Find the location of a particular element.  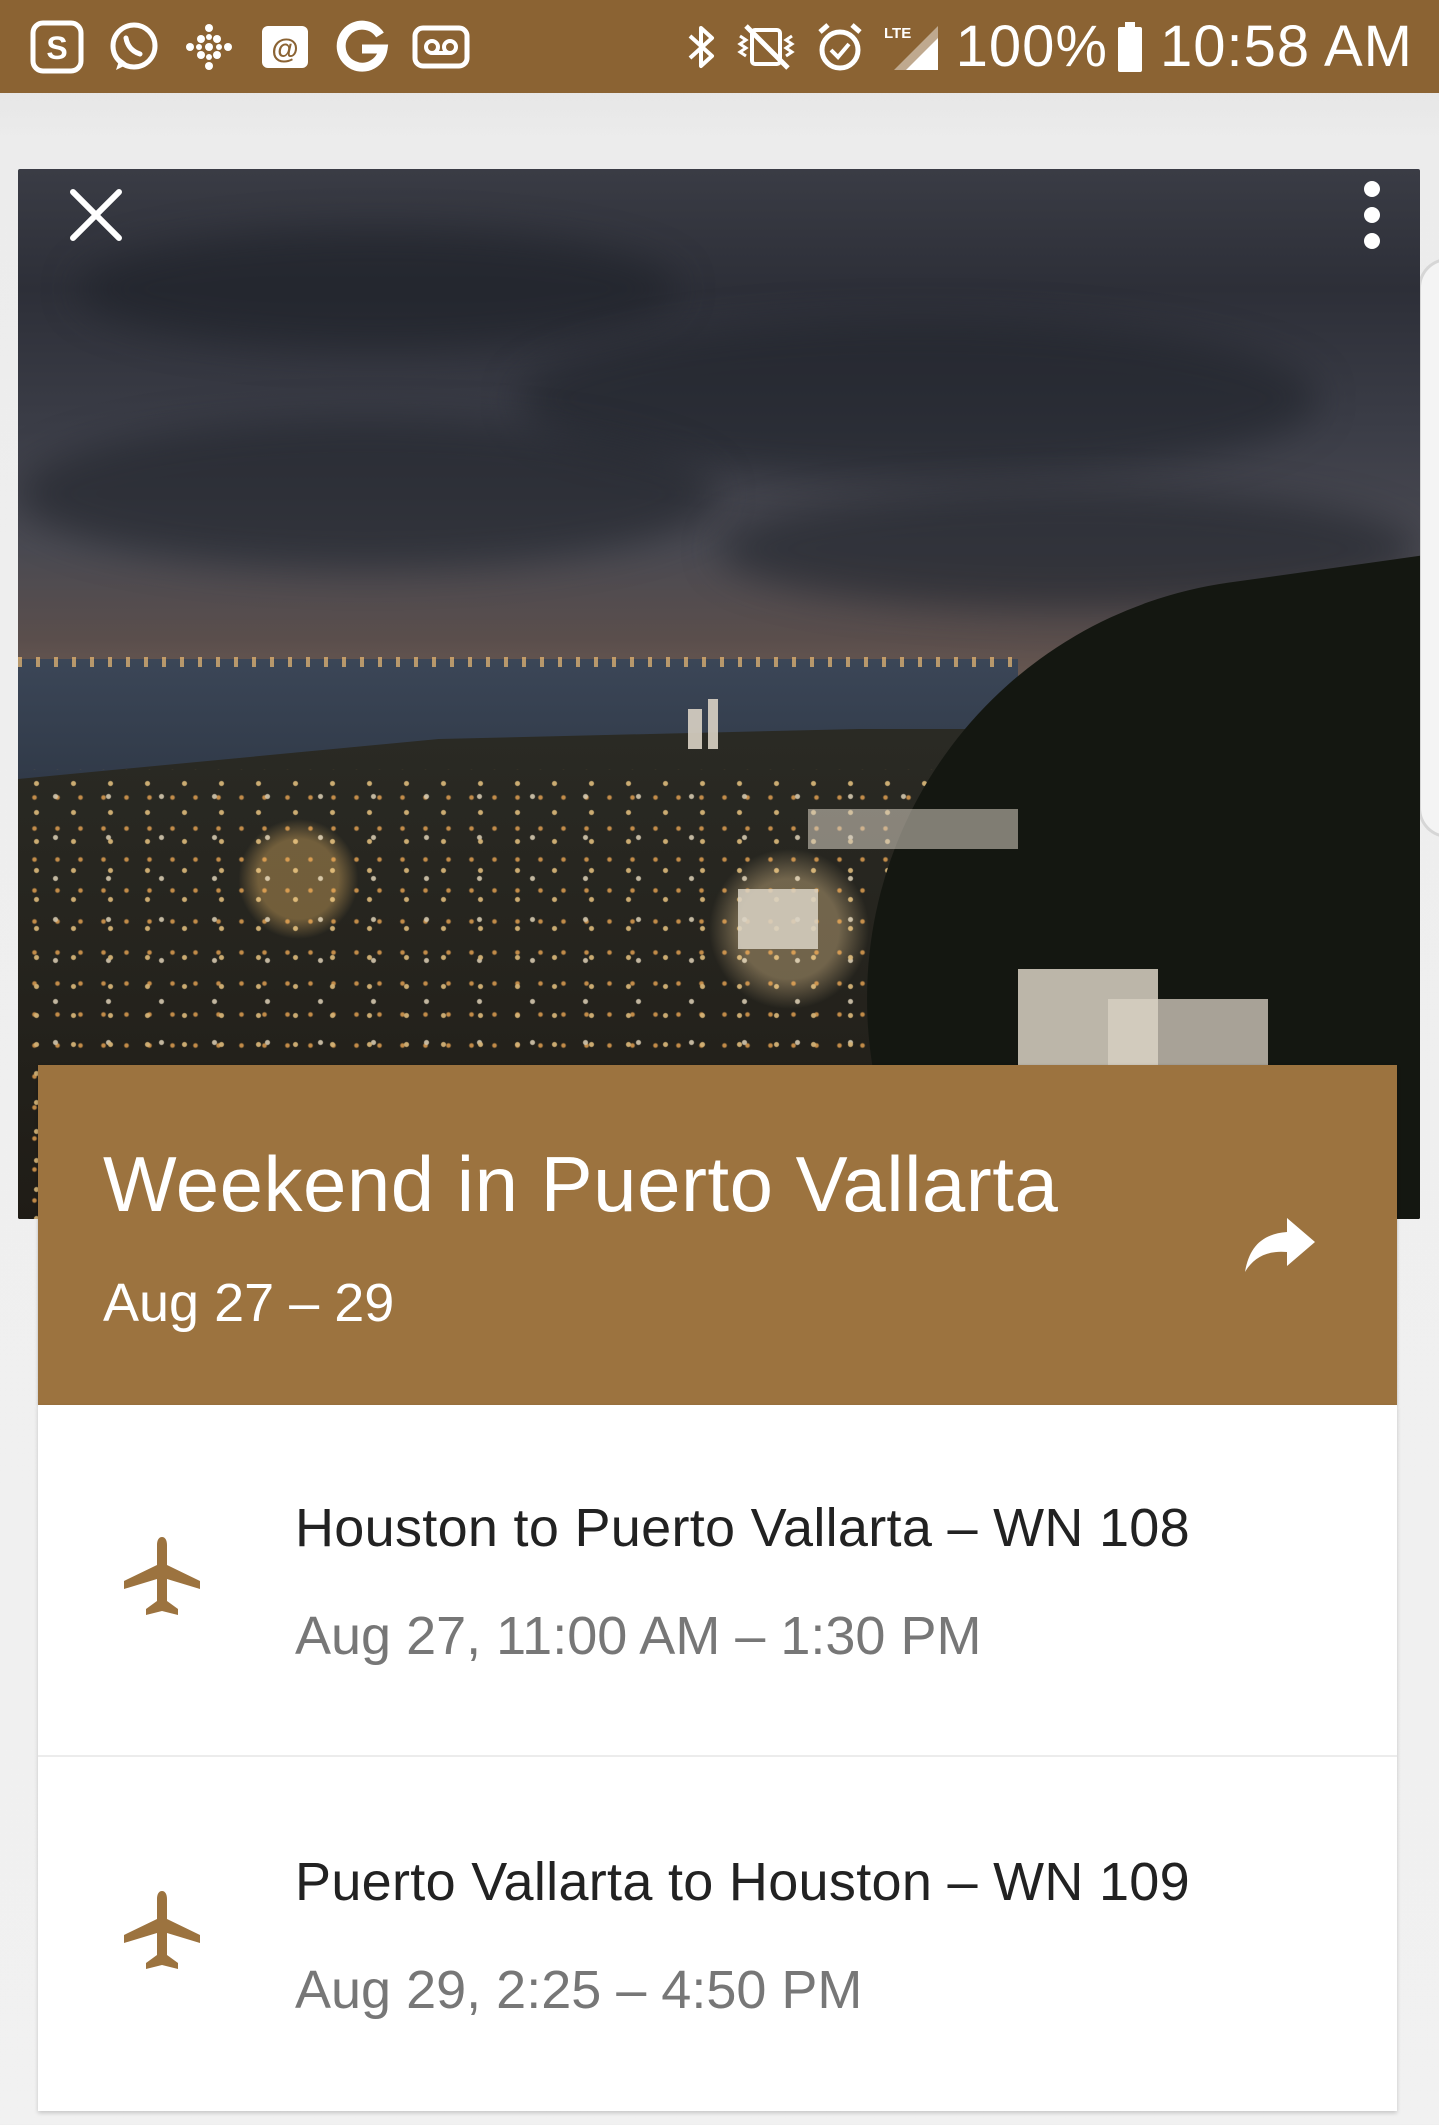

whatsapp-icon is located at coordinates (133, 47).